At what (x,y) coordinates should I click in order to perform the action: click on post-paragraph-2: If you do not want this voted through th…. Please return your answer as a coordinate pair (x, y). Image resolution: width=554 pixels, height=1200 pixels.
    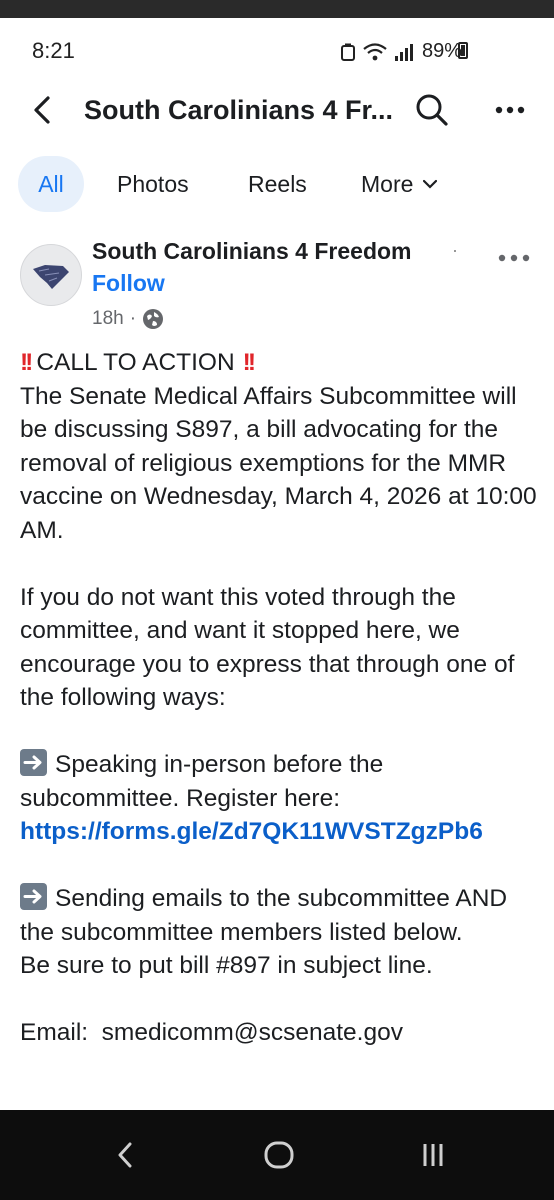
    Looking at the image, I should click on (267, 647).